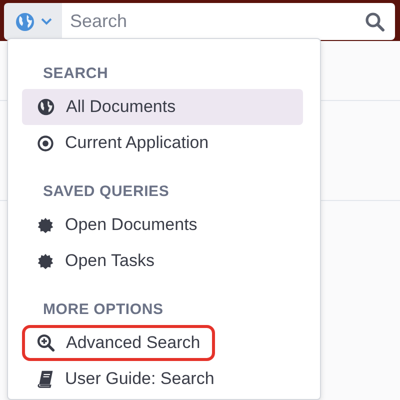 Image resolution: width=400 pixels, height=400 pixels. Describe the element at coordinates (162, 107) in the screenshot. I see `menu-item: All Documents` at that location.